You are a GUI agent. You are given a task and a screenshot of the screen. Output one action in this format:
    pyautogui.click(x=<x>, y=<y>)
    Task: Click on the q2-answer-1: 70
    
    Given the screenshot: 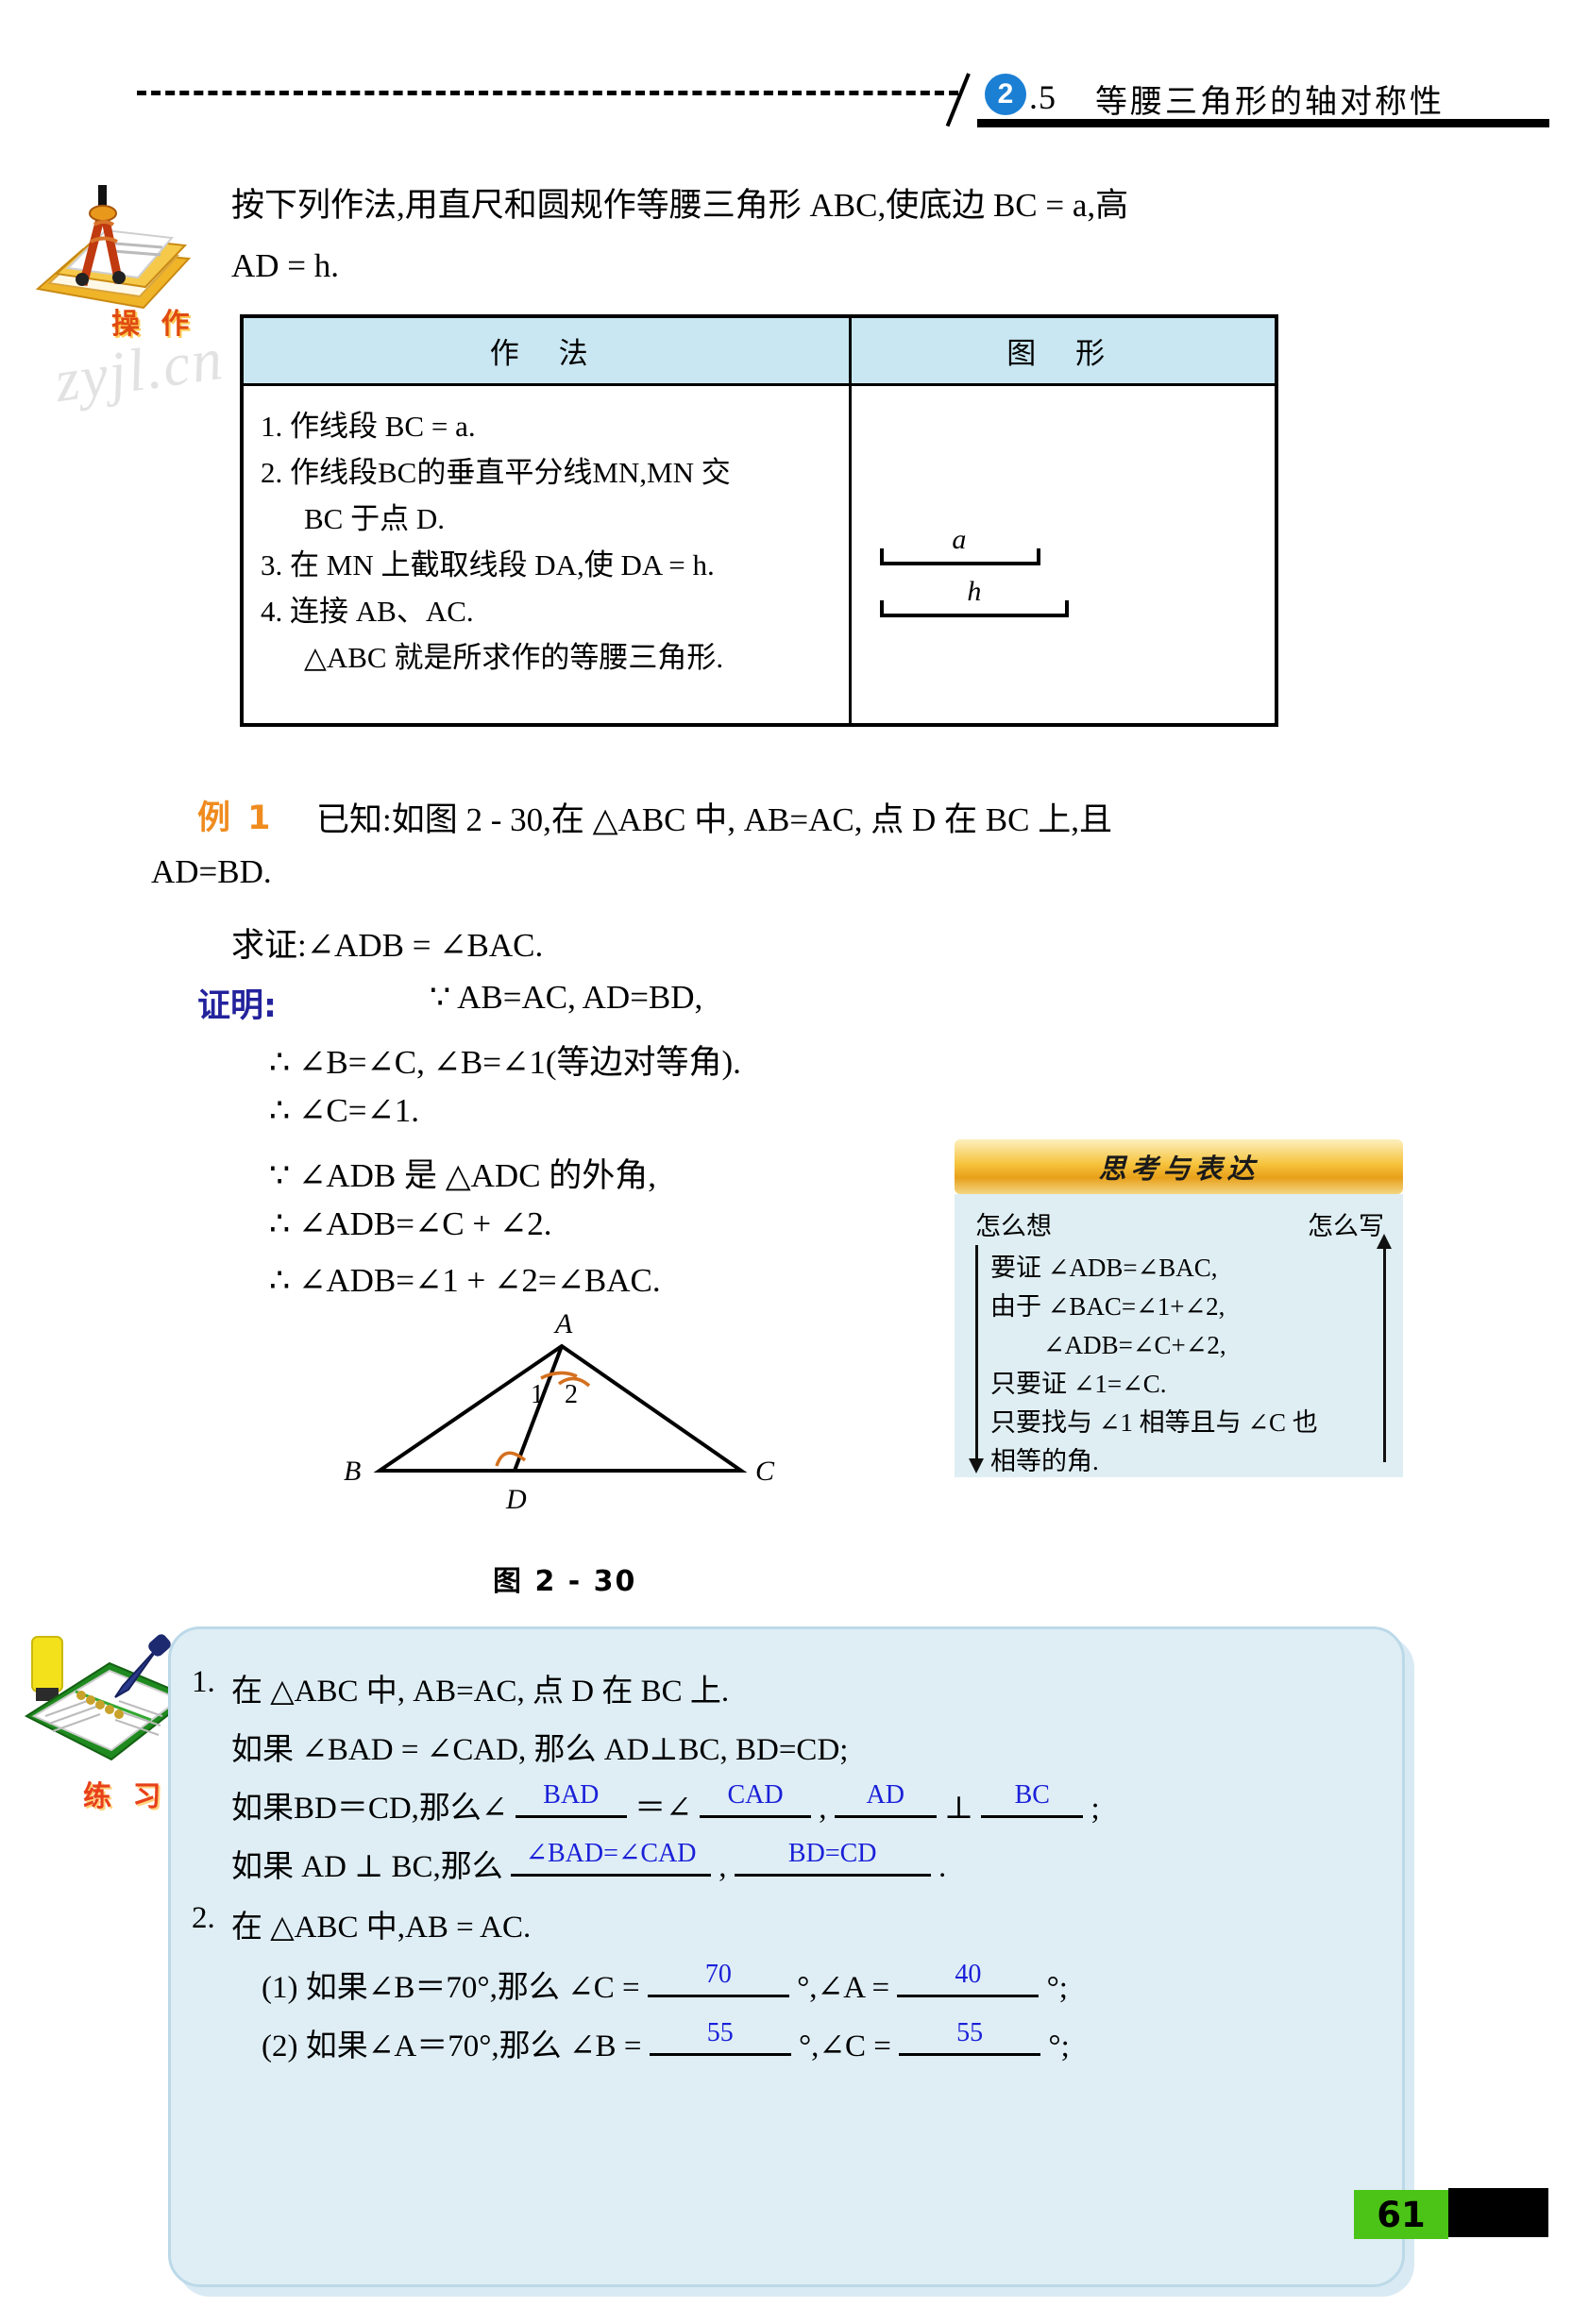 What is the action you would take?
    pyautogui.click(x=718, y=1975)
    